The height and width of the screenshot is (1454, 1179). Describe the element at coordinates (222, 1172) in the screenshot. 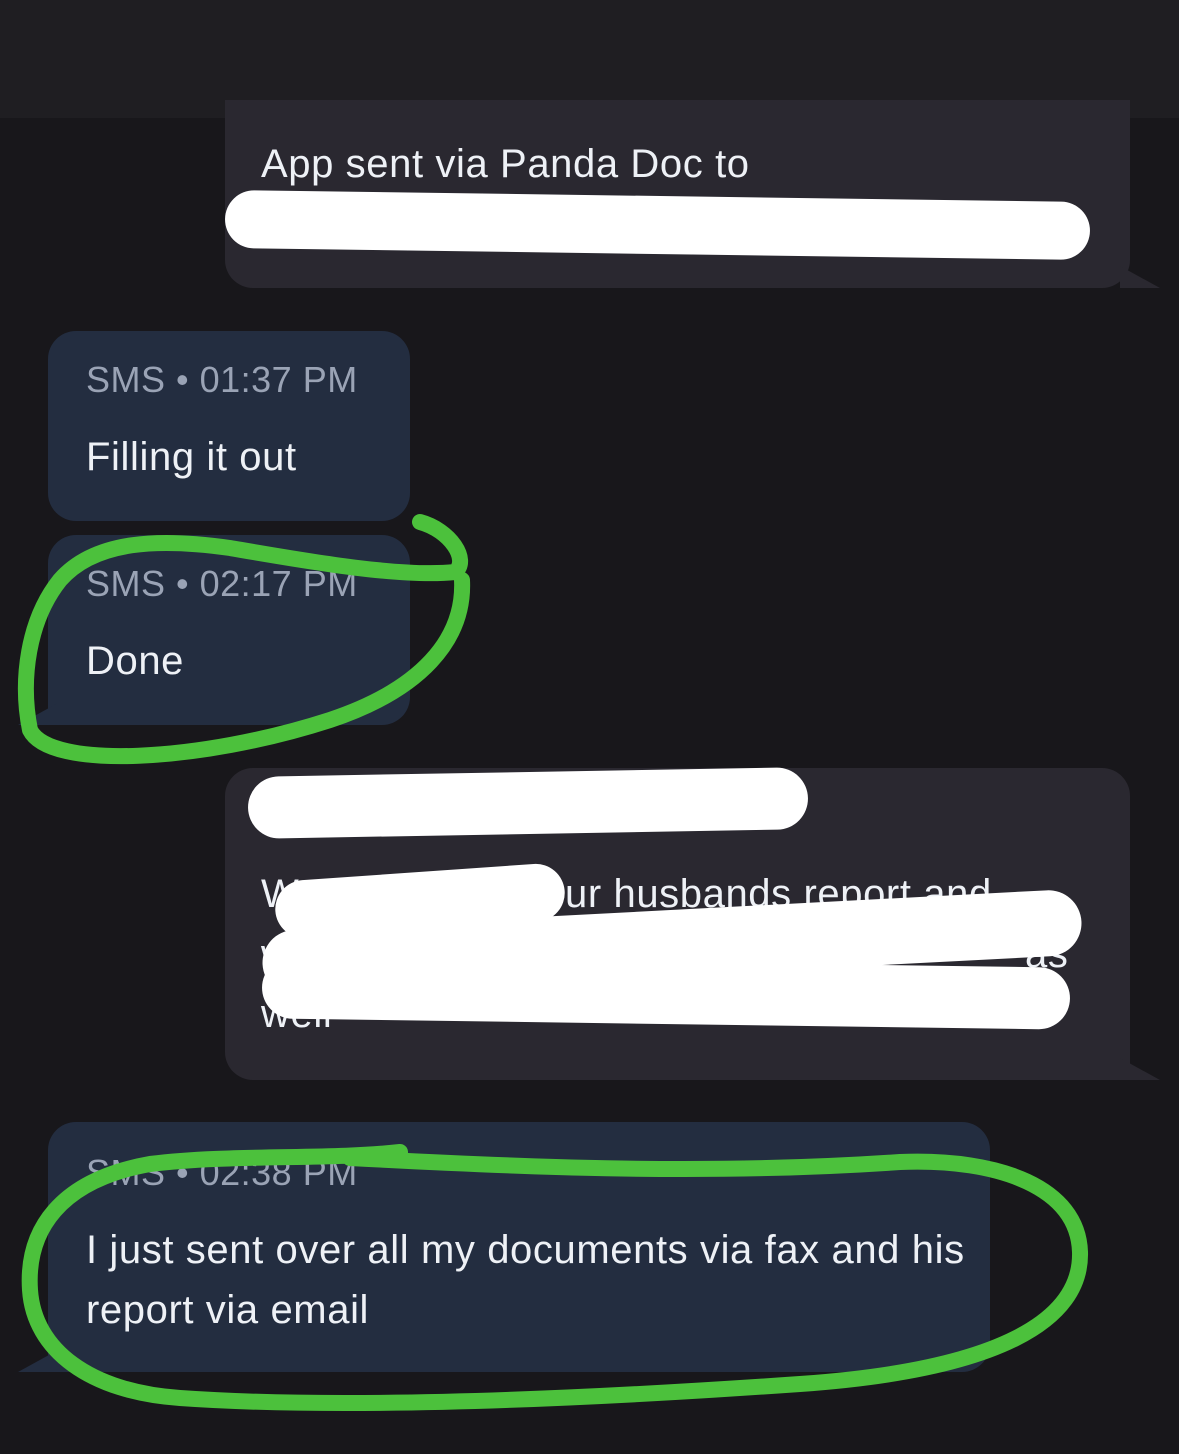

I see `message-meta: SMS • 02:38 PM` at that location.